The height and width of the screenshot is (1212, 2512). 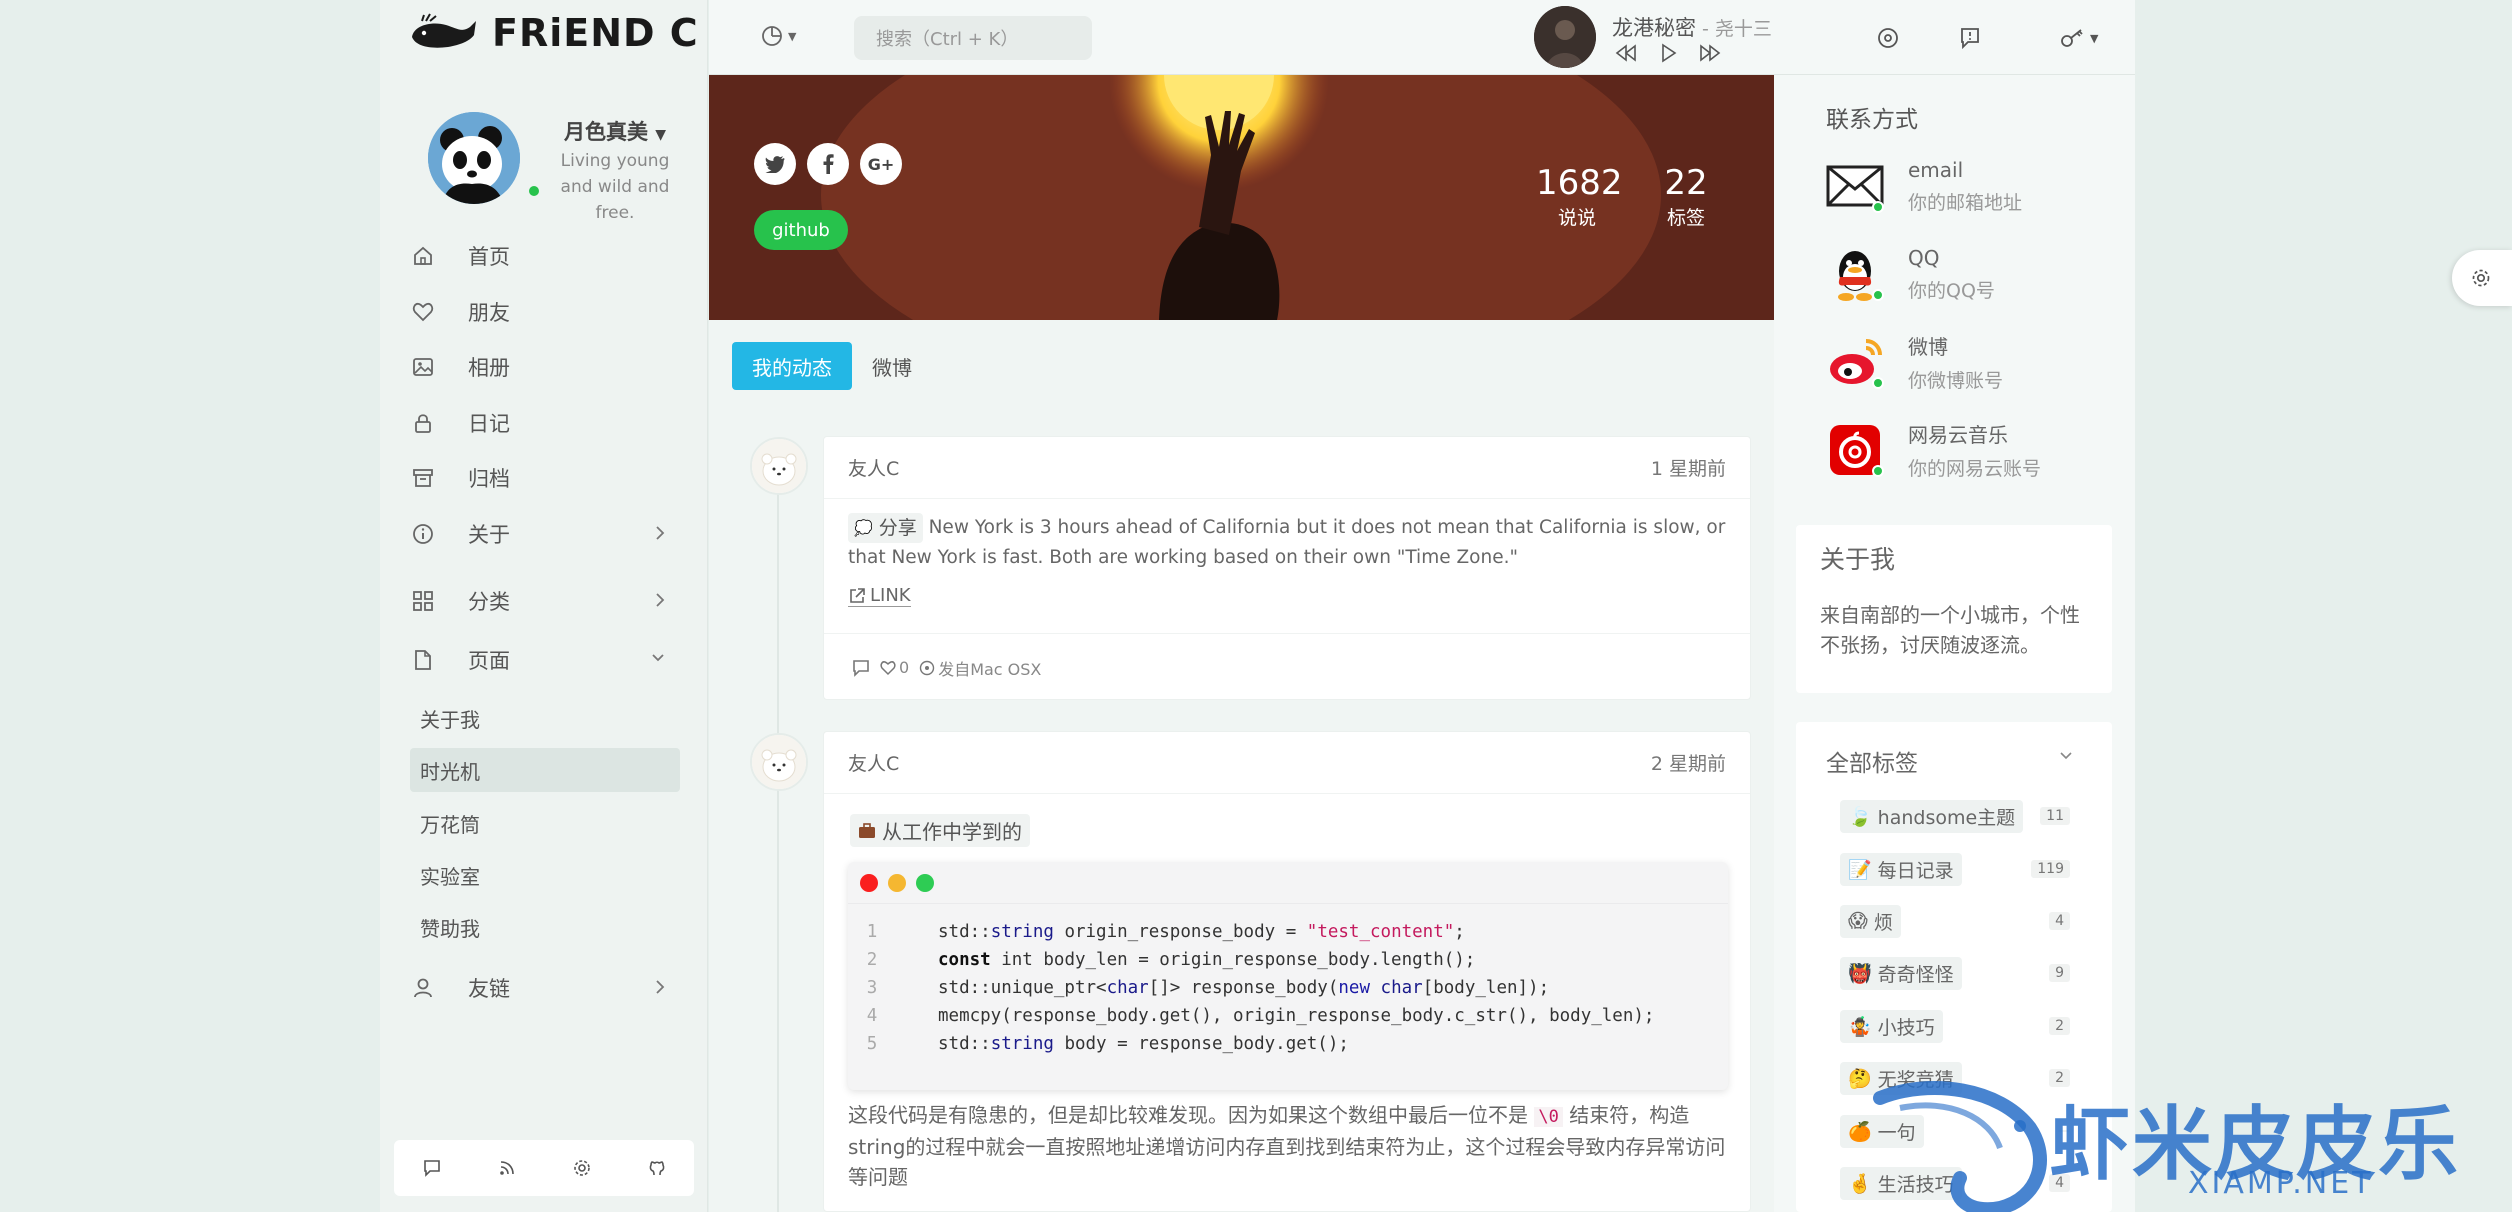 What do you see at coordinates (489, 602) in the screenshot?
I see `nav-label: 分类` at bounding box center [489, 602].